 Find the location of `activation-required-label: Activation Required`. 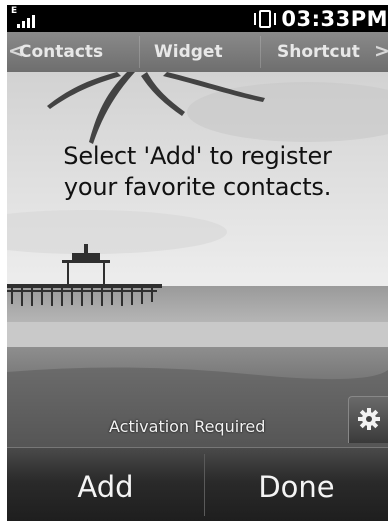

activation-required-label: Activation Required is located at coordinates (187, 426).